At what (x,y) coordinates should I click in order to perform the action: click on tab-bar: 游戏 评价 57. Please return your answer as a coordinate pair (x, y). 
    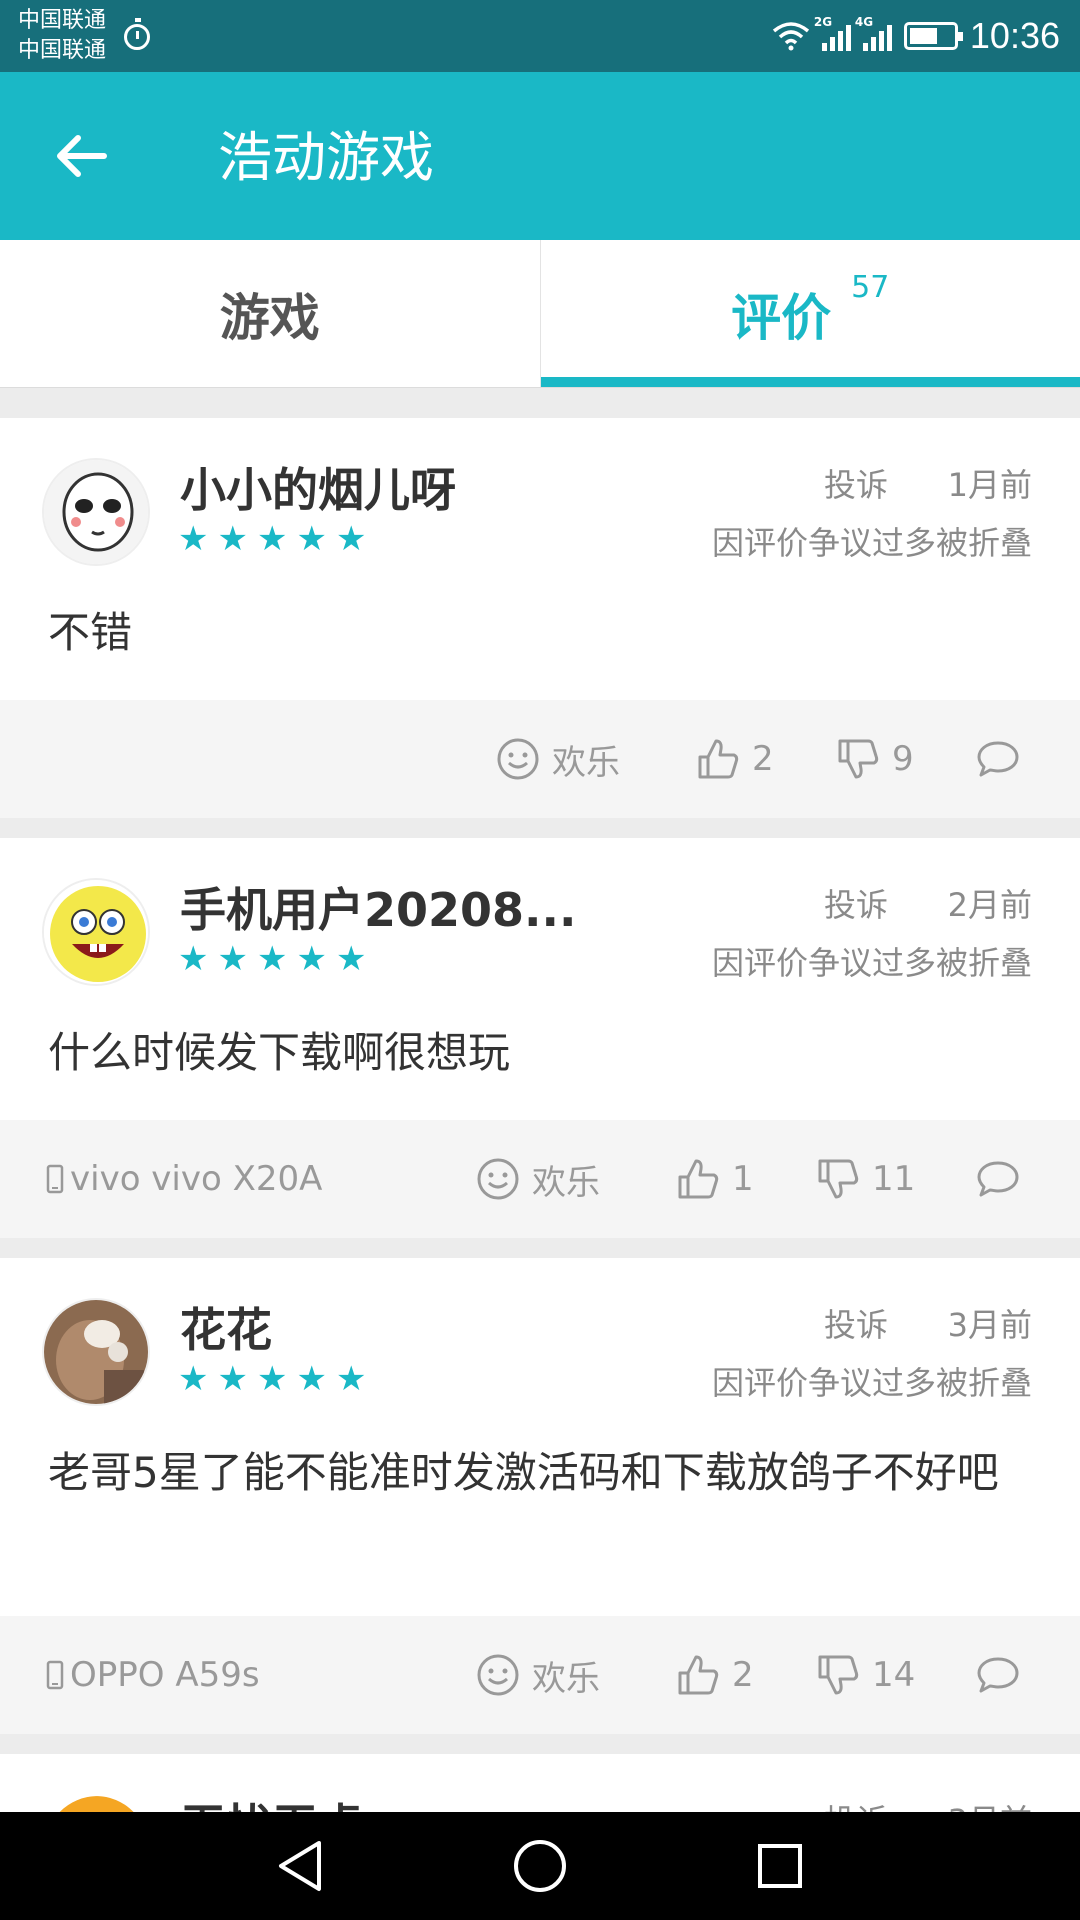
    Looking at the image, I should click on (540, 314).